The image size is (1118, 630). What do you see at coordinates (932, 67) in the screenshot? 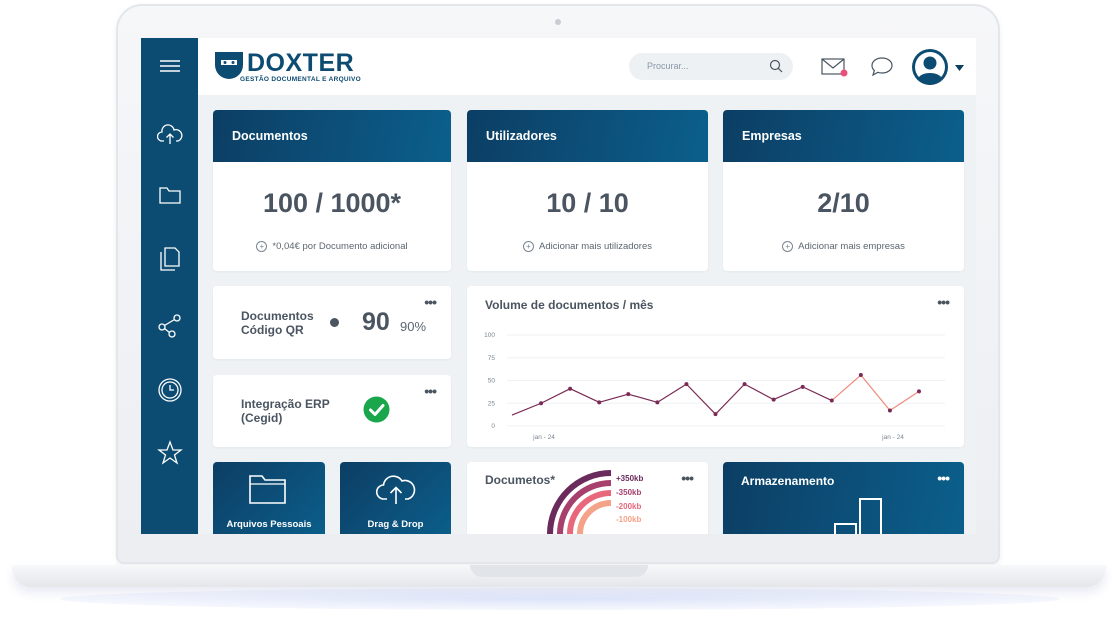
I see `avatar` at bounding box center [932, 67].